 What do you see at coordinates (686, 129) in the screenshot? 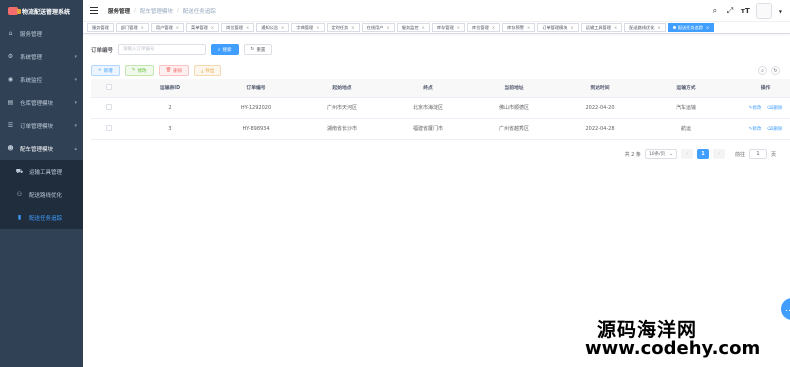
I see `cell-method: 航运` at bounding box center [686, 129].